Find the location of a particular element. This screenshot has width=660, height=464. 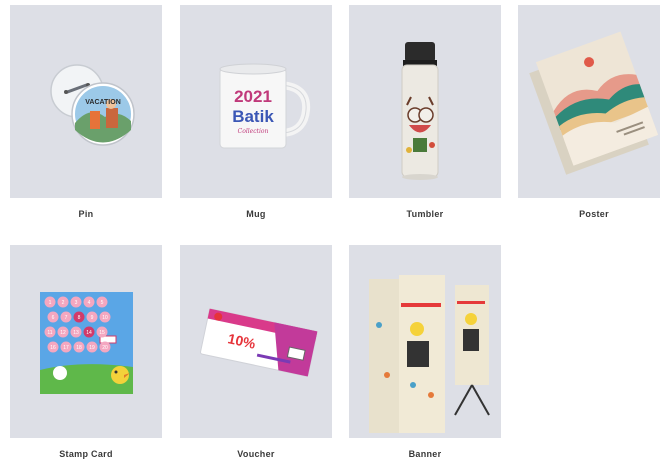

product-card-banner: Banner is located at coordinates (425, 352).